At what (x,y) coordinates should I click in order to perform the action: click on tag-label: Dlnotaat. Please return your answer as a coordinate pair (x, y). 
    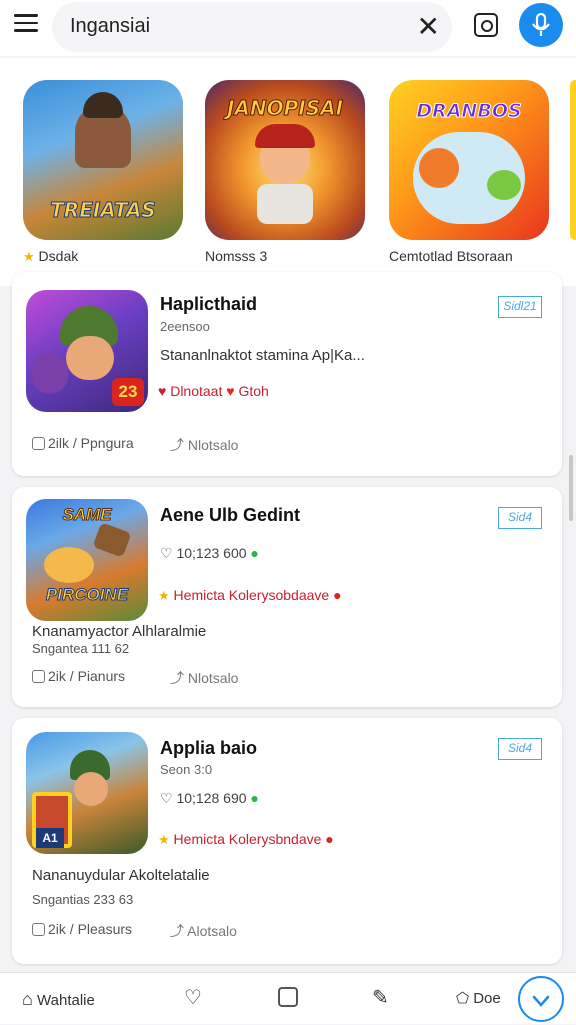
    Looking at the image, I should click on (196, 391).